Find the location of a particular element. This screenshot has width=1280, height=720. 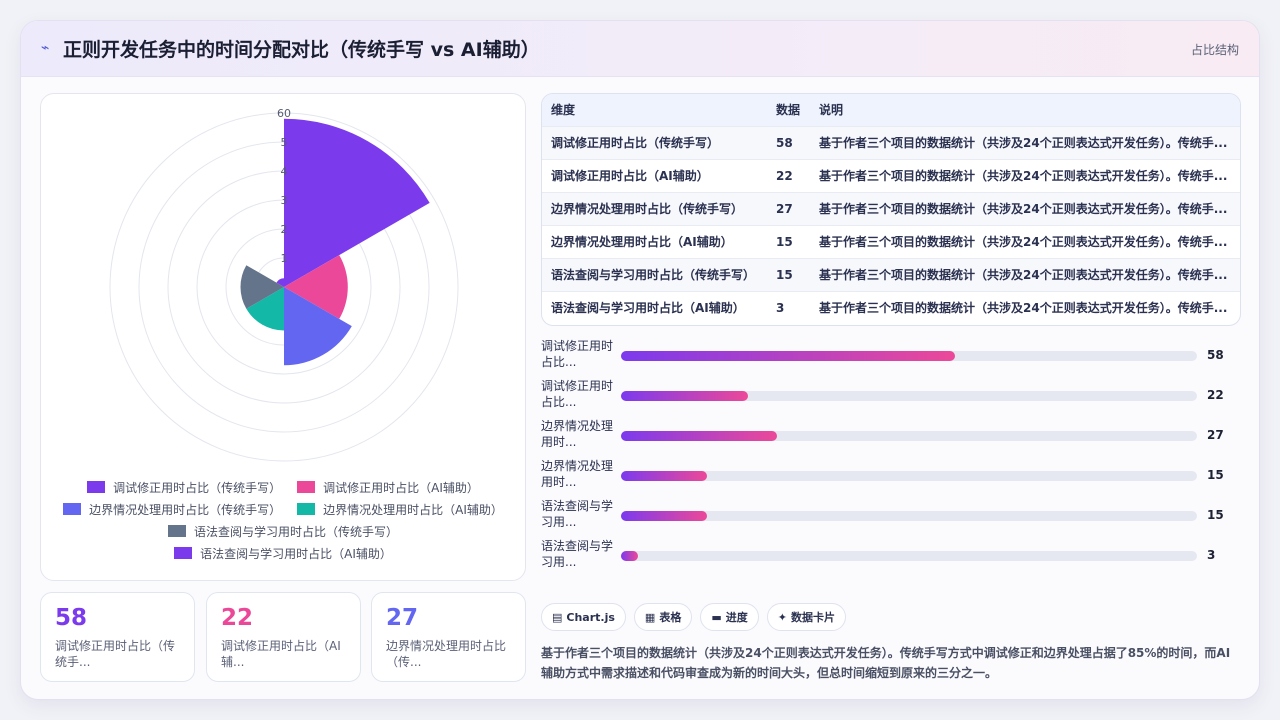

legend-item: 语法查阅与学习用时占比（AI辅助） is located at coordinates (283, 553).